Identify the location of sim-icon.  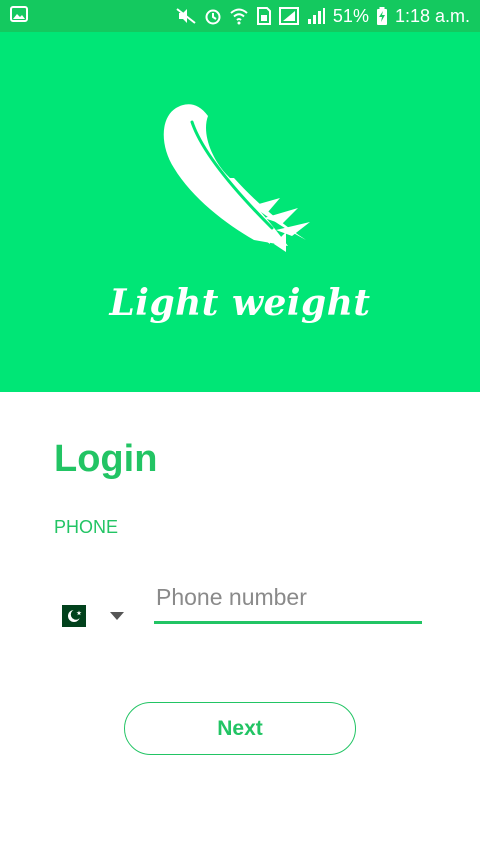
(264, 16).